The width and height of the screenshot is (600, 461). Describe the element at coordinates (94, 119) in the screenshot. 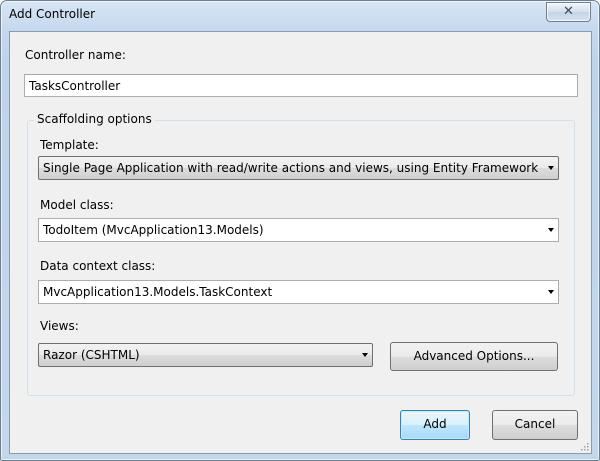

I see `scaffolding-options-title: Scaffolding options` at that location.